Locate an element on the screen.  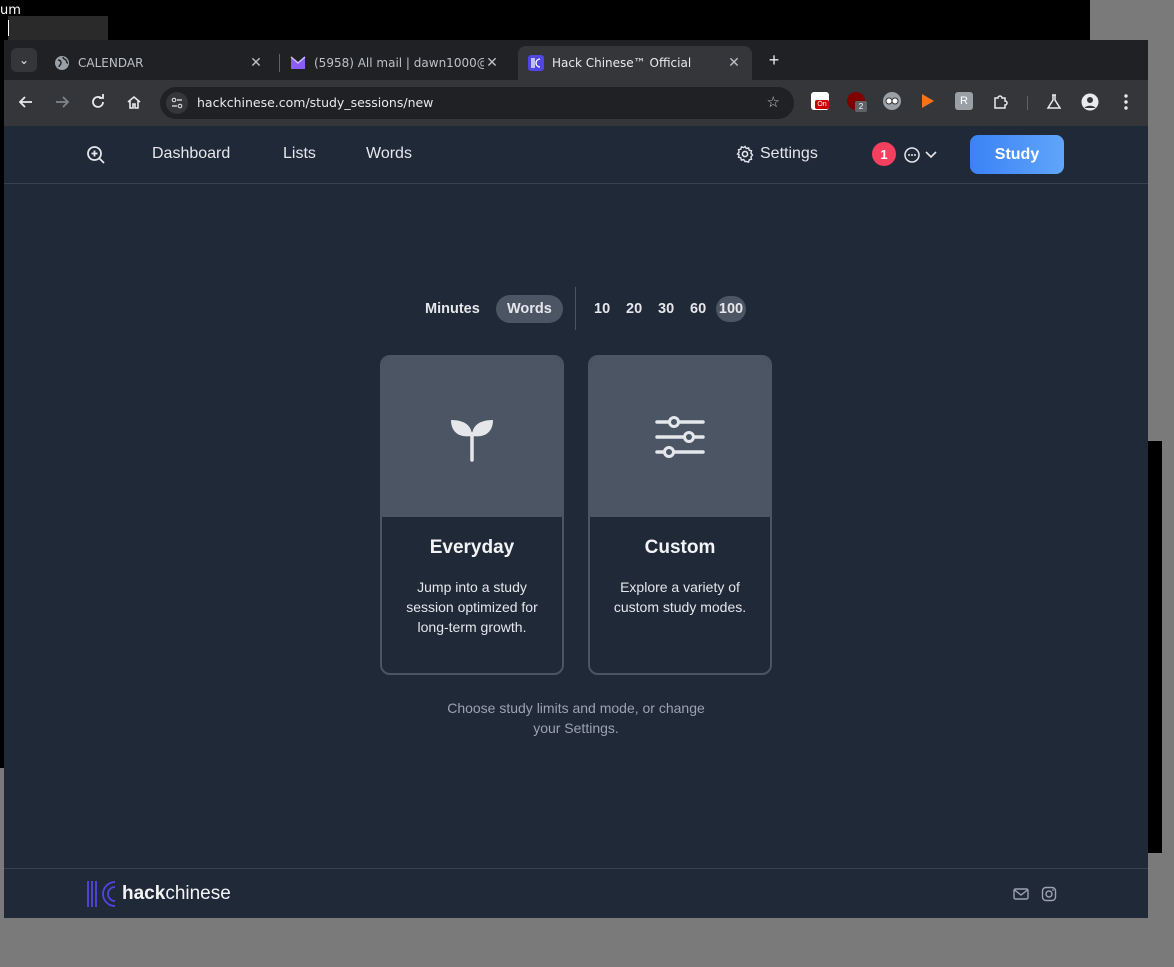
brand-name: hackchinese is located at coordinates (176, 894).